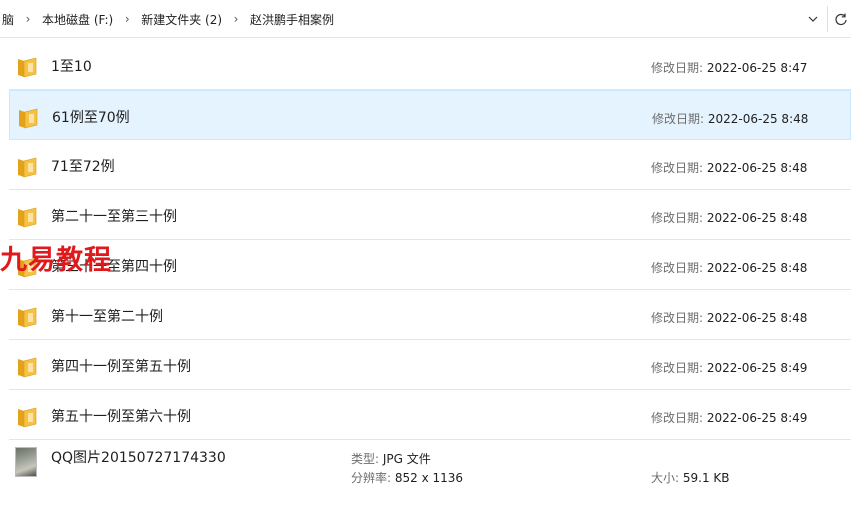  I want to click on file-resolution: 分辨率: 852 x 1136, so click(407, 477).